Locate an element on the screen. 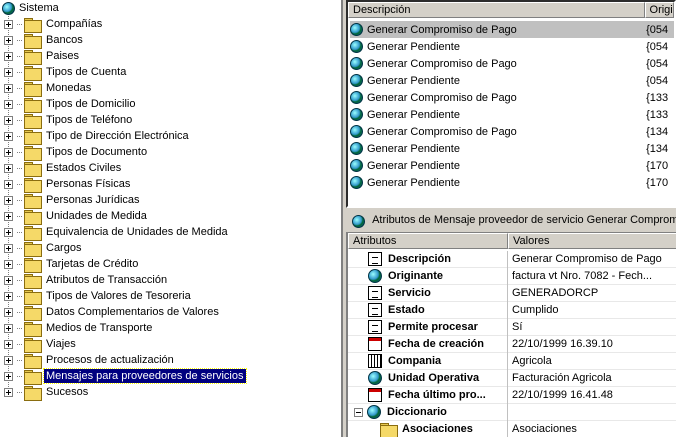  property-row: Asociaciones Asociaciones is located at coordinates (512, 428).